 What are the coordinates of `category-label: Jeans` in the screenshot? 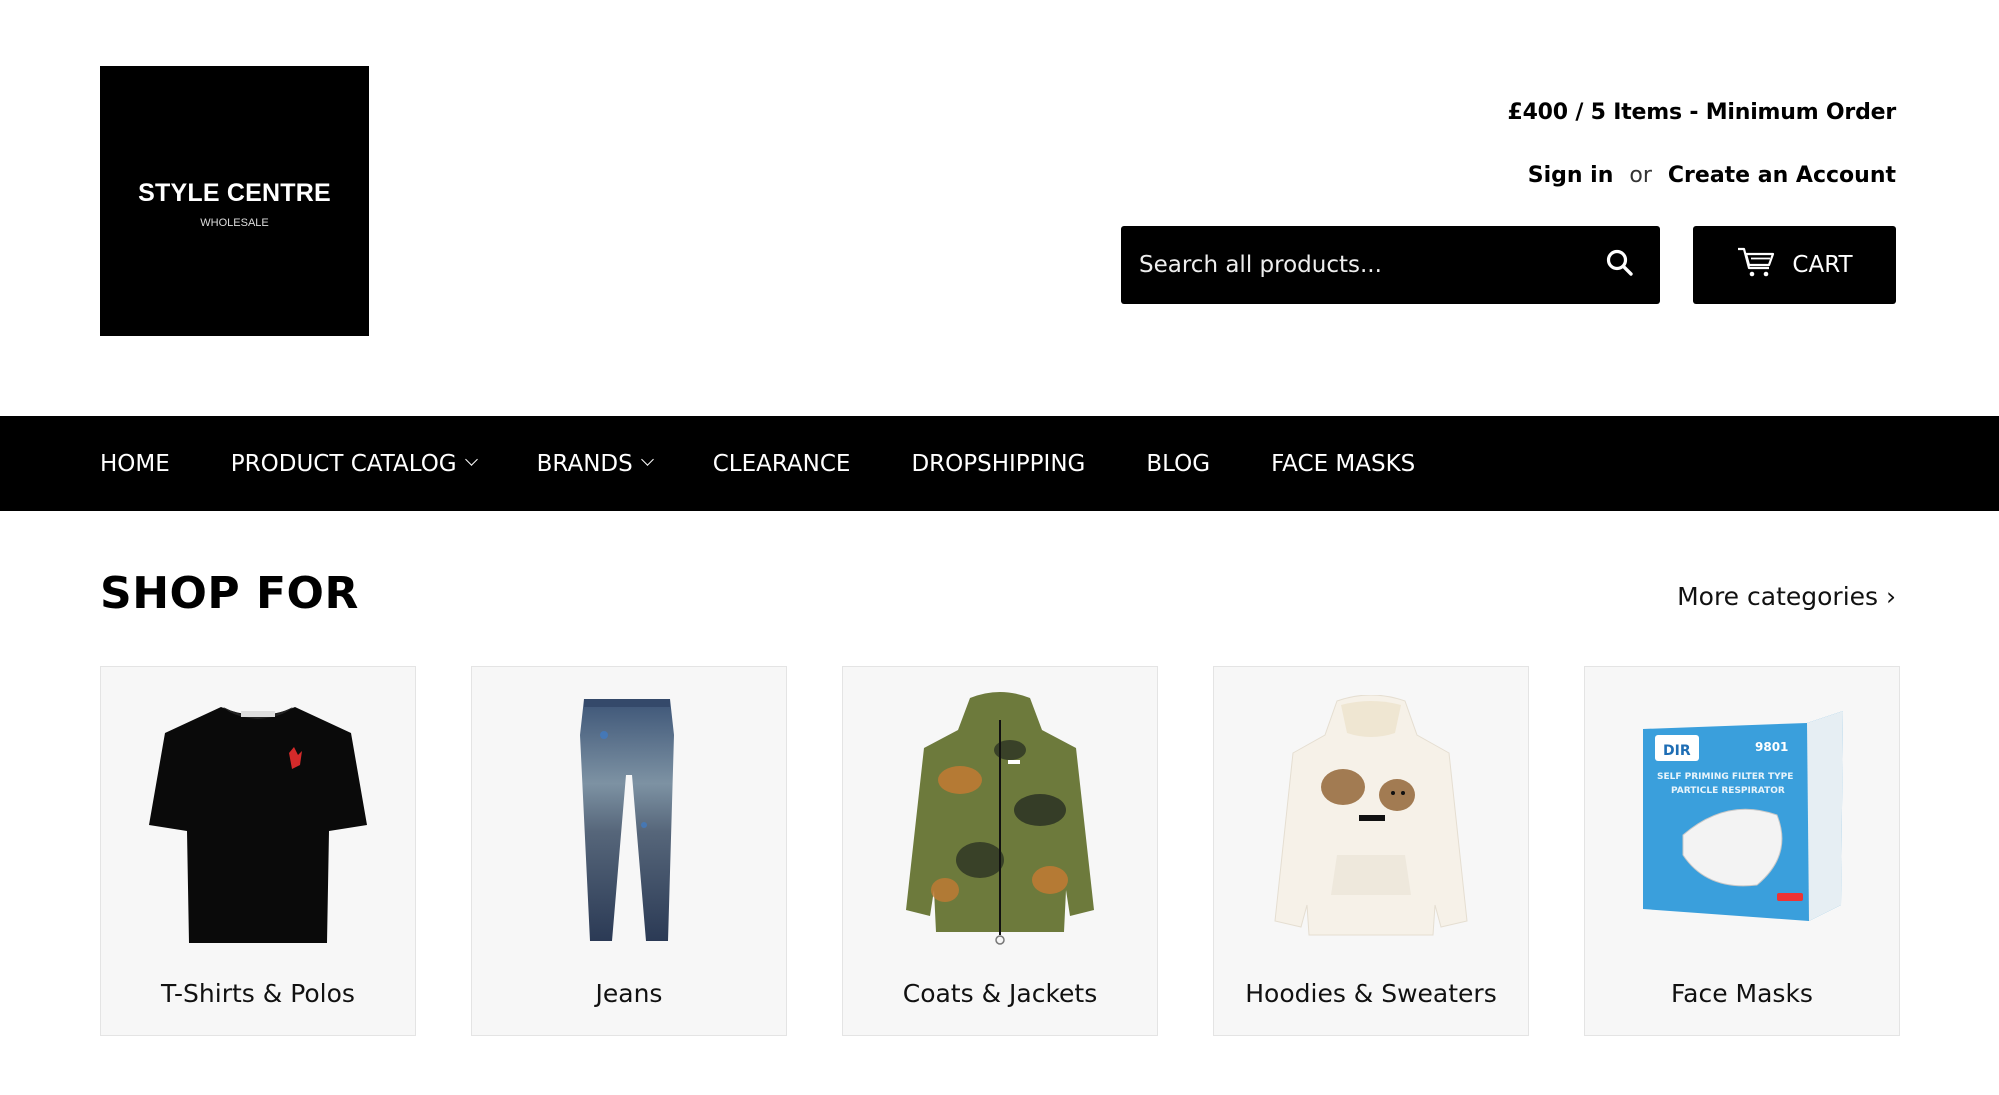 It's located at (629, 993).